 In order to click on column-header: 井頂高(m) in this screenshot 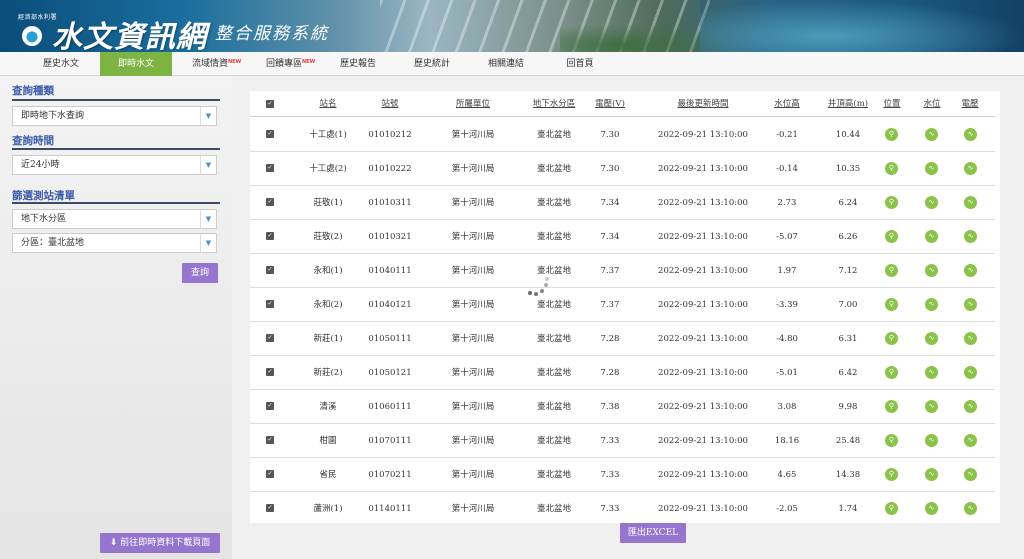, I will do `click(848, 104)`.